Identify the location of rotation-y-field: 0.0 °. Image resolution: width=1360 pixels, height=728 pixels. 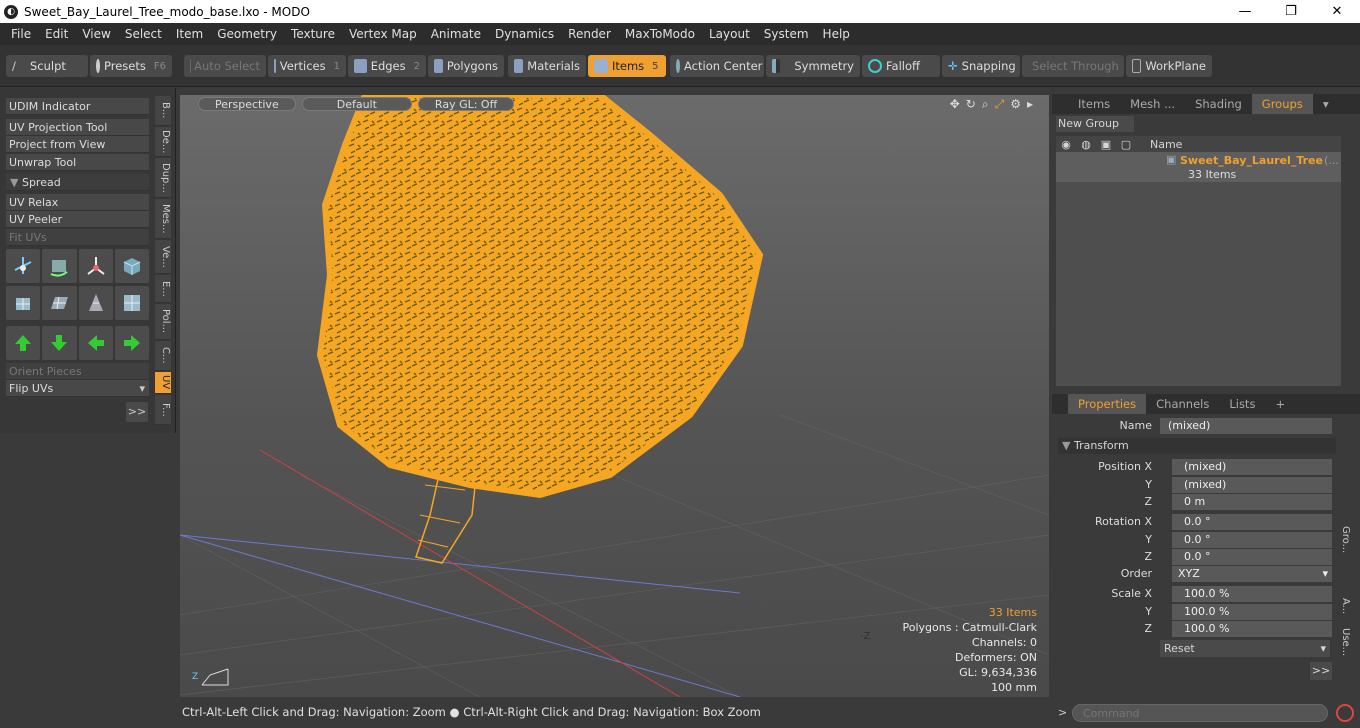
(1252, 539).